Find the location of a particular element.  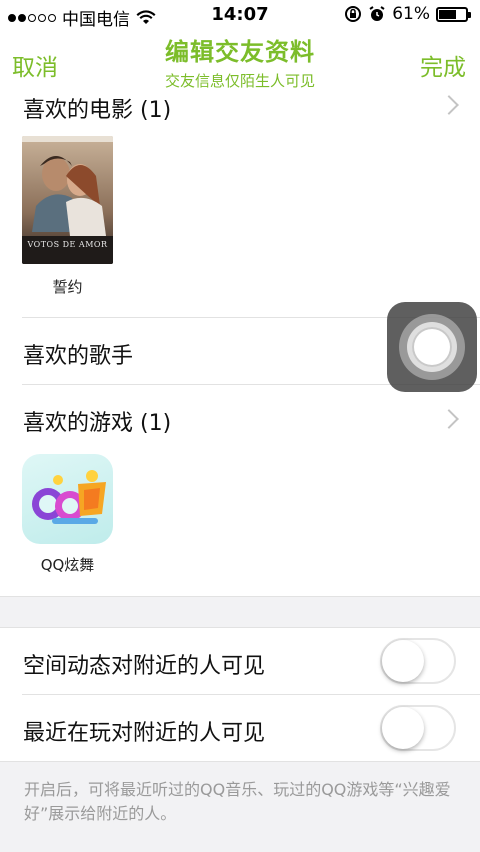

playing-visibility-row: 最近在玩对附近的人可见 is located at coordinates (240, 728).